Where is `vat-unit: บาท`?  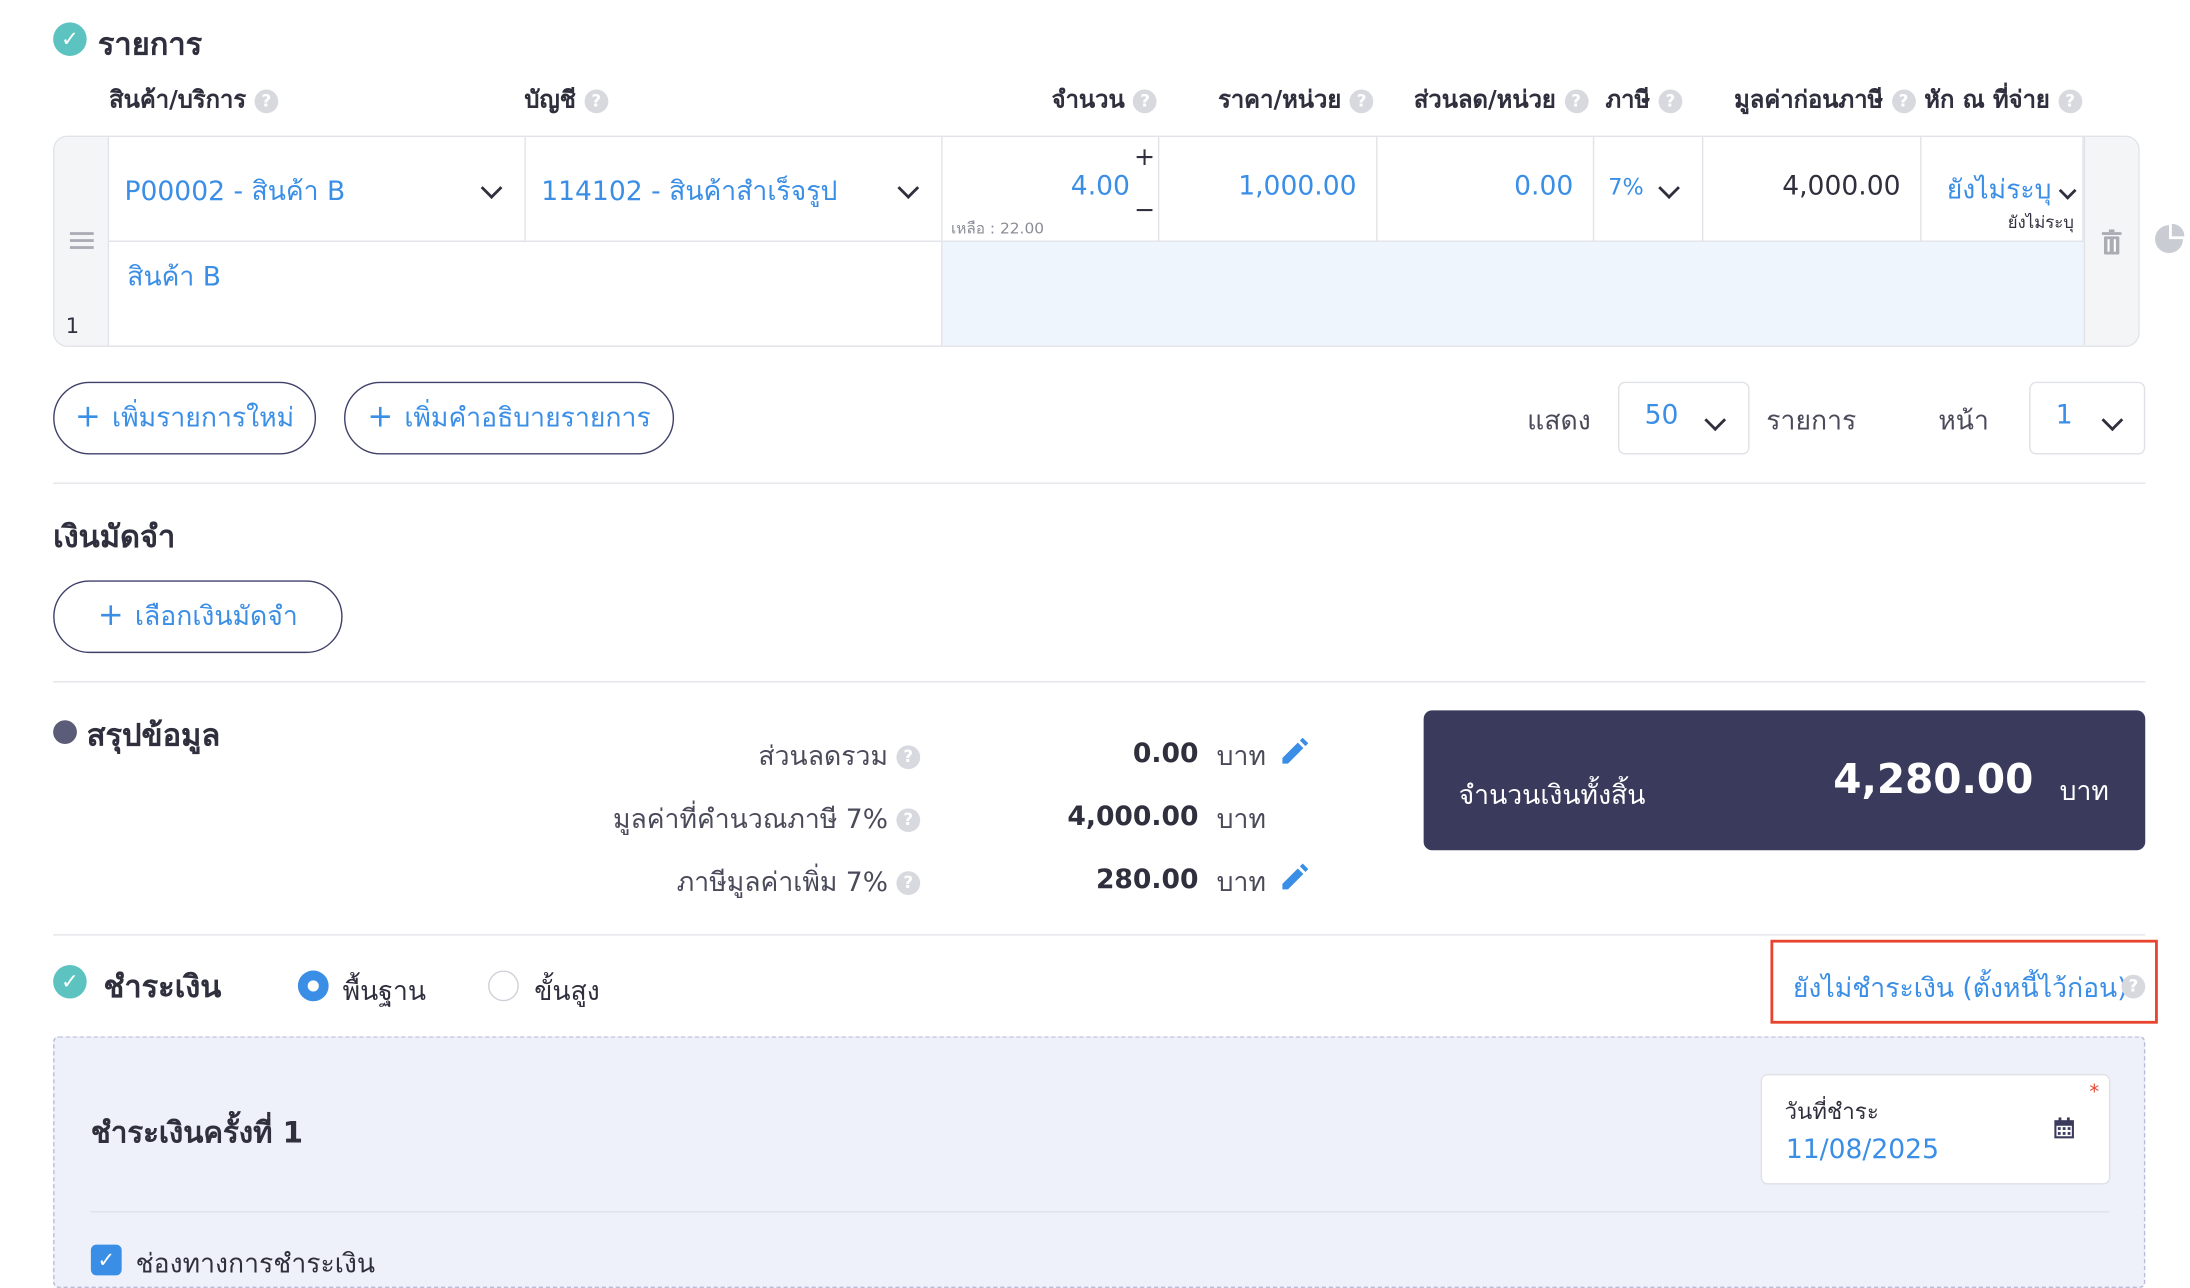 vat-unit: บาท is located at coordinates (1241, 882).